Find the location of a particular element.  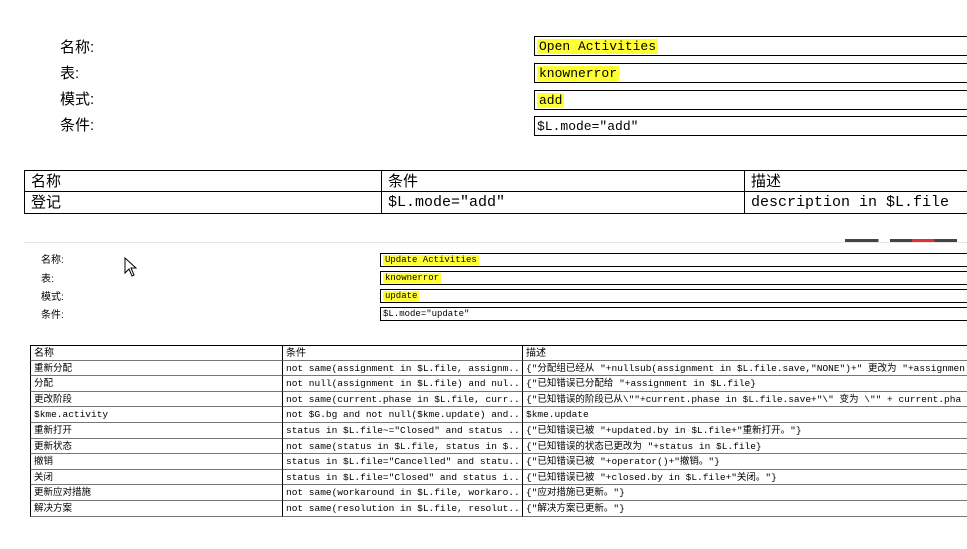

mode-field: add is located at coordinates (750, 100).